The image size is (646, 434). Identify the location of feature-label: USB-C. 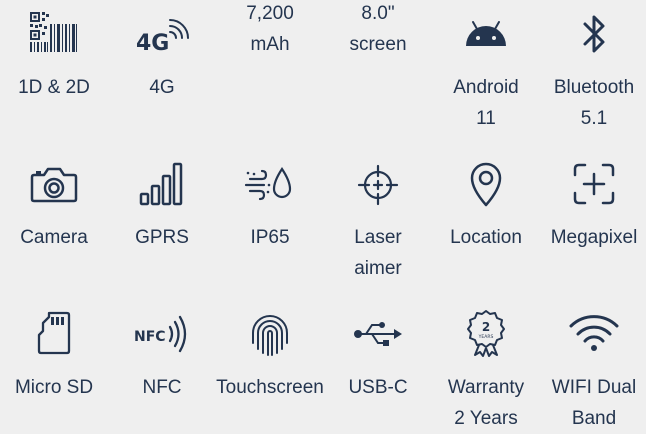
(378, 387).